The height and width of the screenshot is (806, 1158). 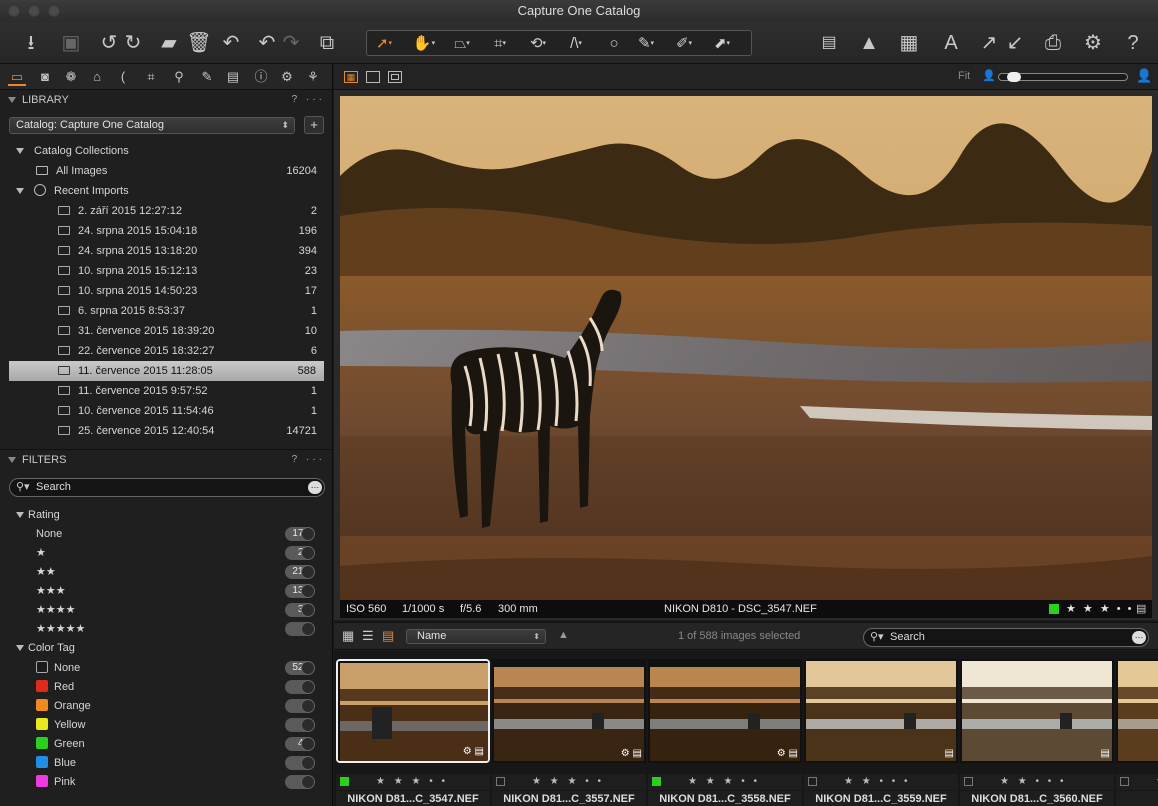 What do you see at coordinates (166, 687) in the screenshot?
I see `color-tag-filter-item: Red1` at bounding box center [166, 687].